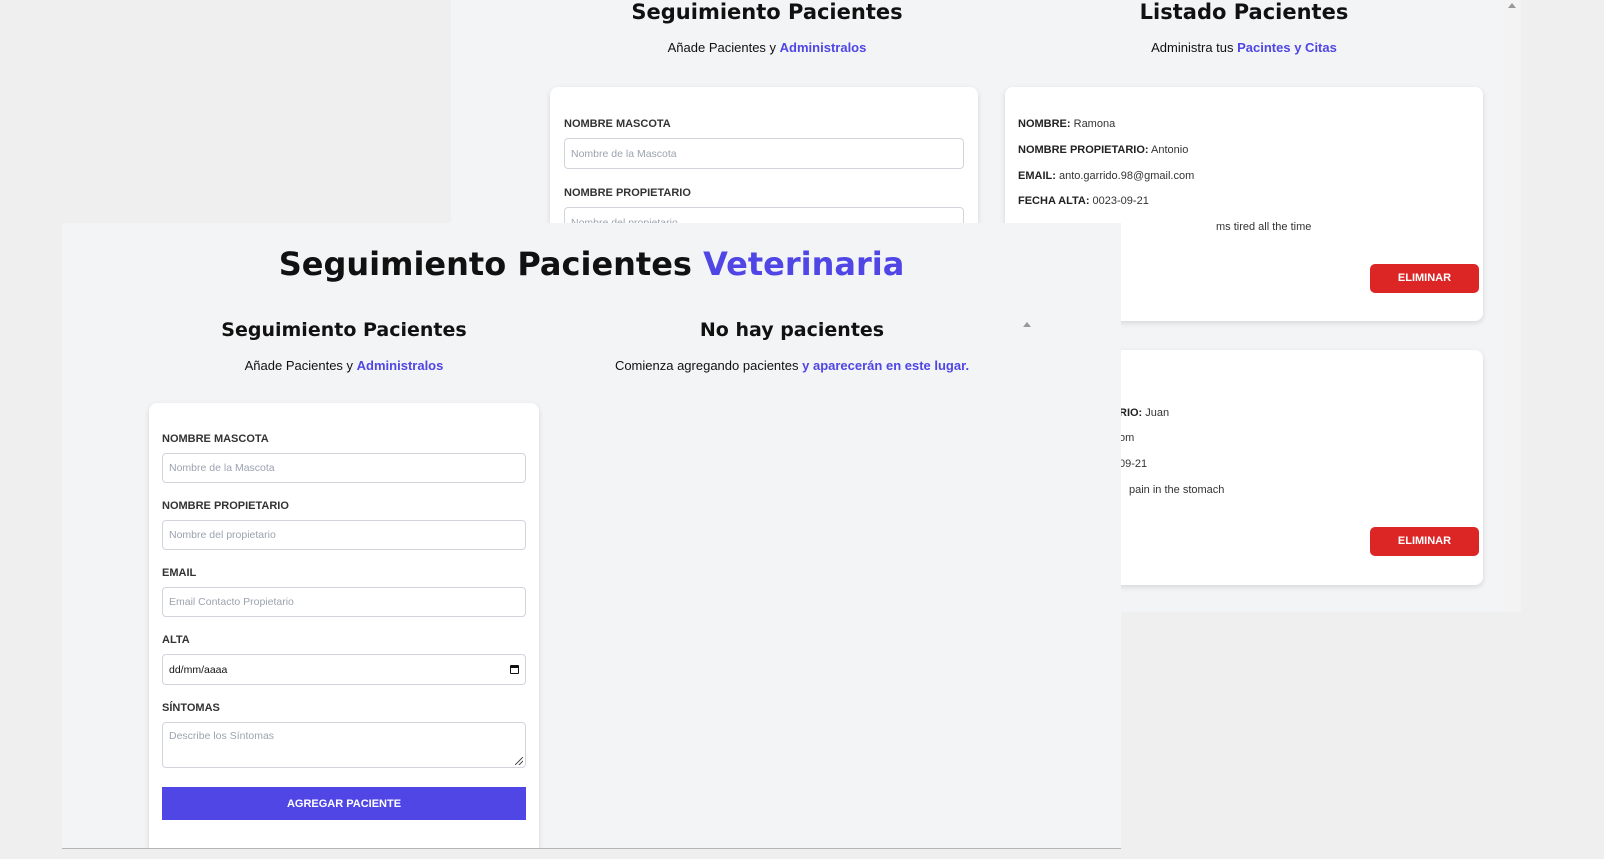 The width and height of the screenshot is (1604, 859). I want to click on list-section-subtitle: Administra tus Pacintes y Citas, so click(1244, 47).